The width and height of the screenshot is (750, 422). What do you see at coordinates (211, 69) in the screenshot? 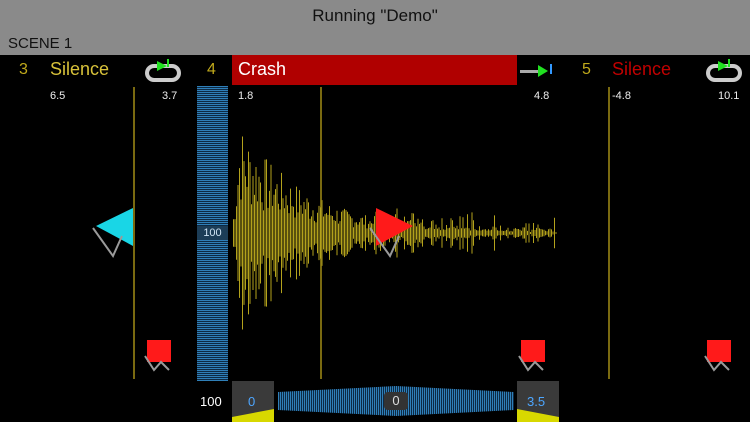
I see `lane-4-number: 4` at bounding box center [211, 69].